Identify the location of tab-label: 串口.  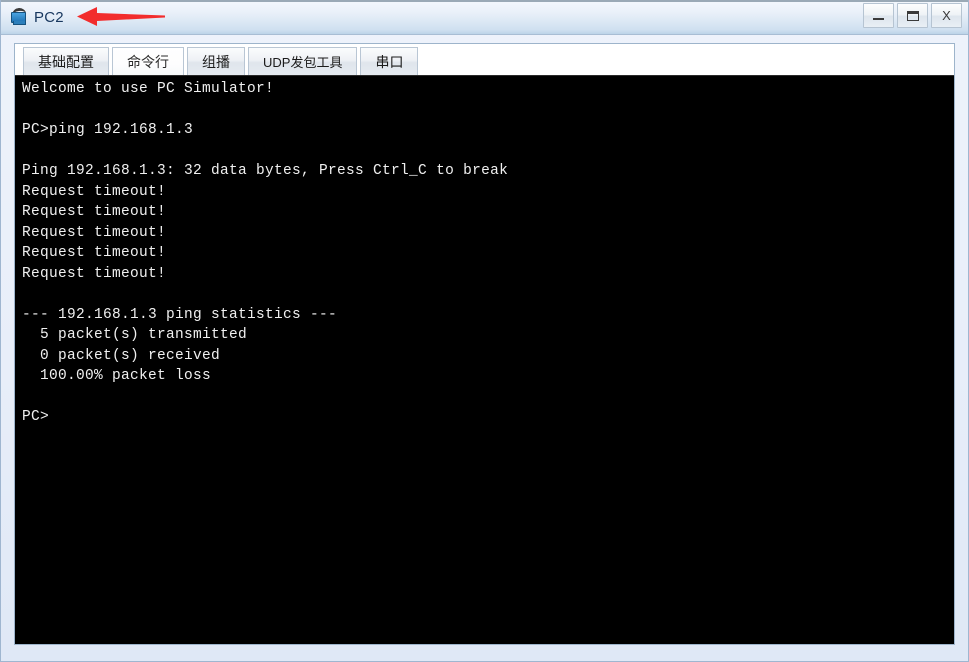
(389, 61).